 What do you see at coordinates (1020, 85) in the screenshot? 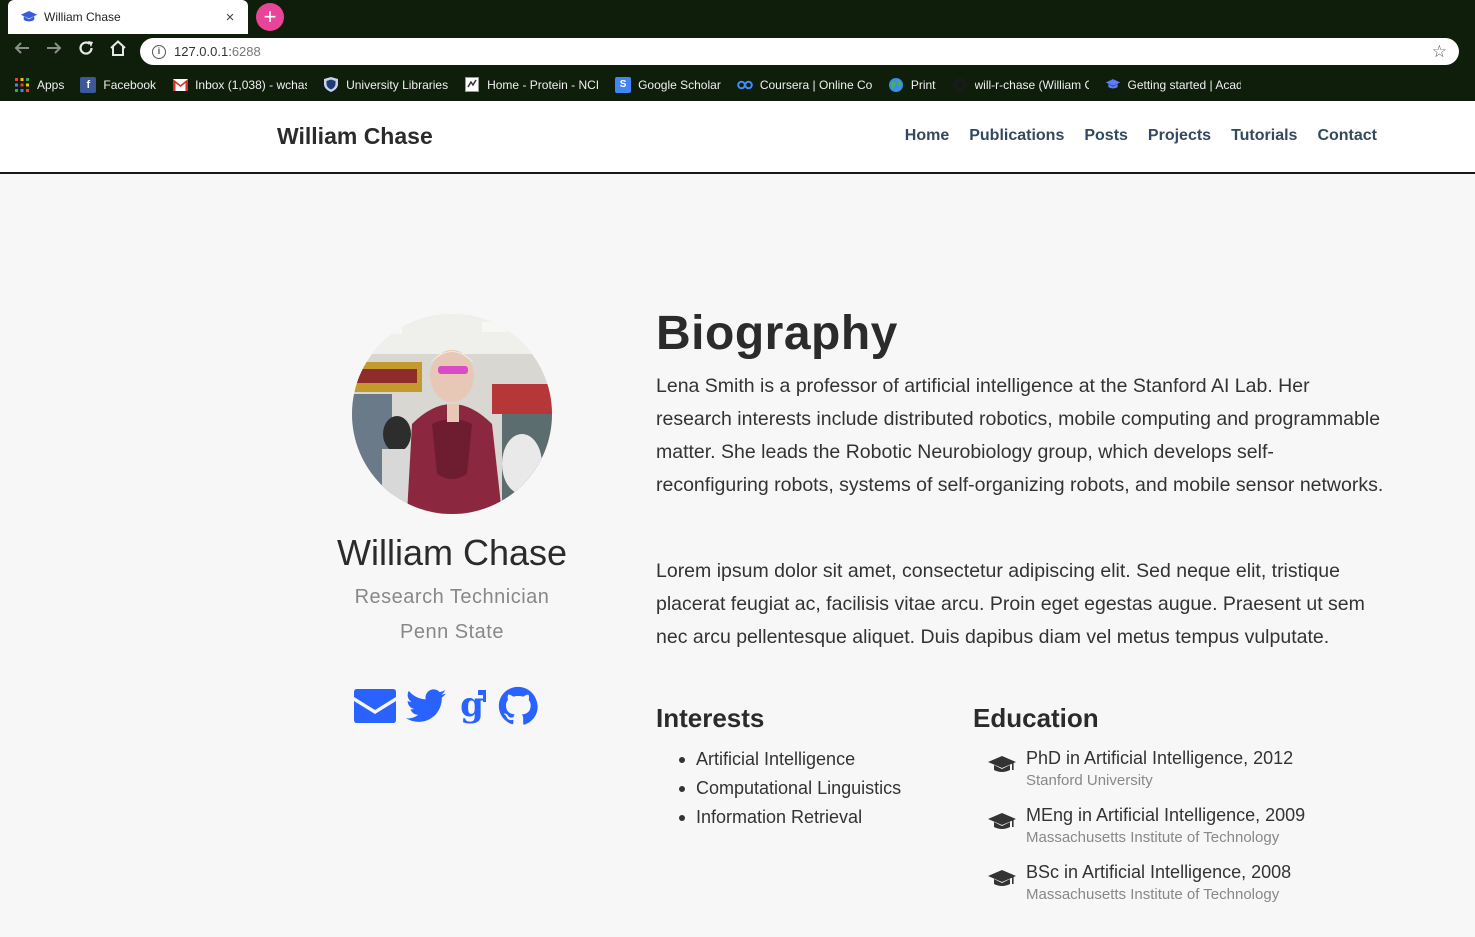
I see `bookmark-github: will-r-chase (William C` at bounding box center [1020, 85].